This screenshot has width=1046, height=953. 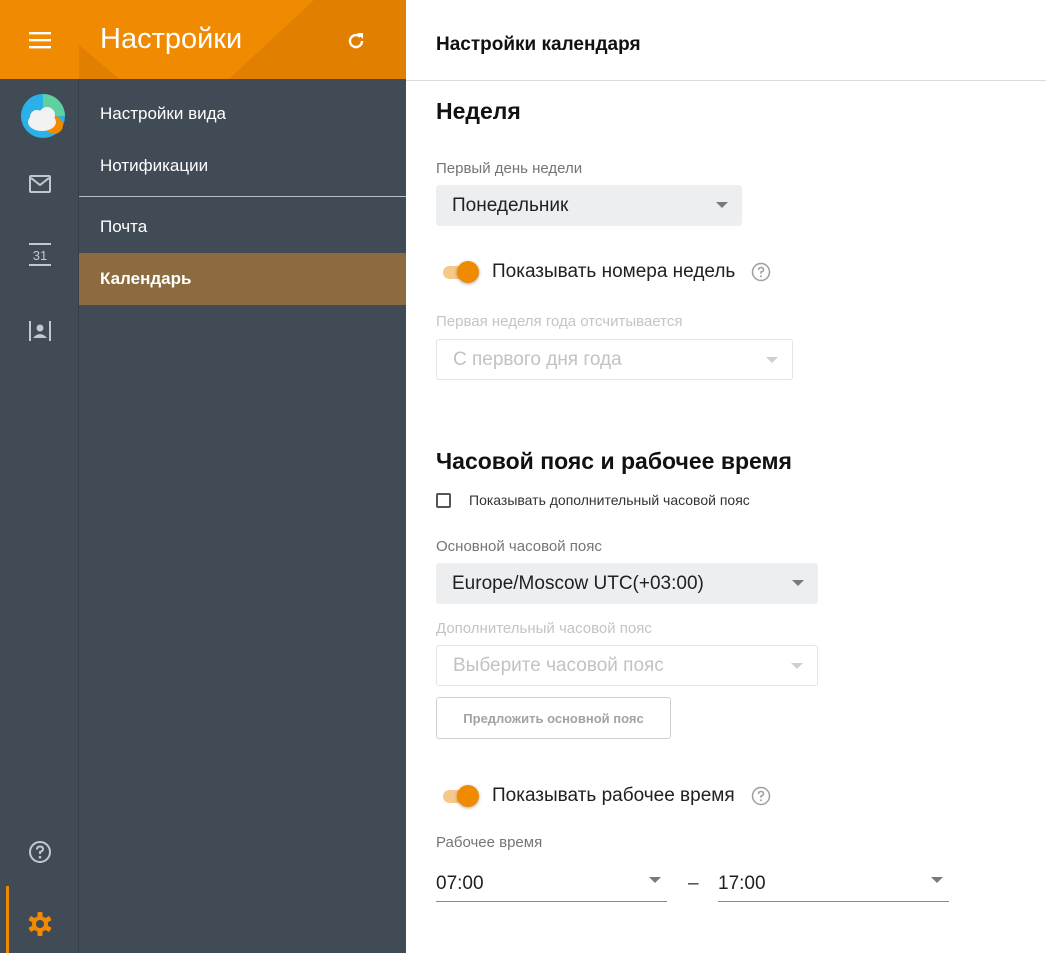 I want to click on nav-divider, so click(x=242, y=196).